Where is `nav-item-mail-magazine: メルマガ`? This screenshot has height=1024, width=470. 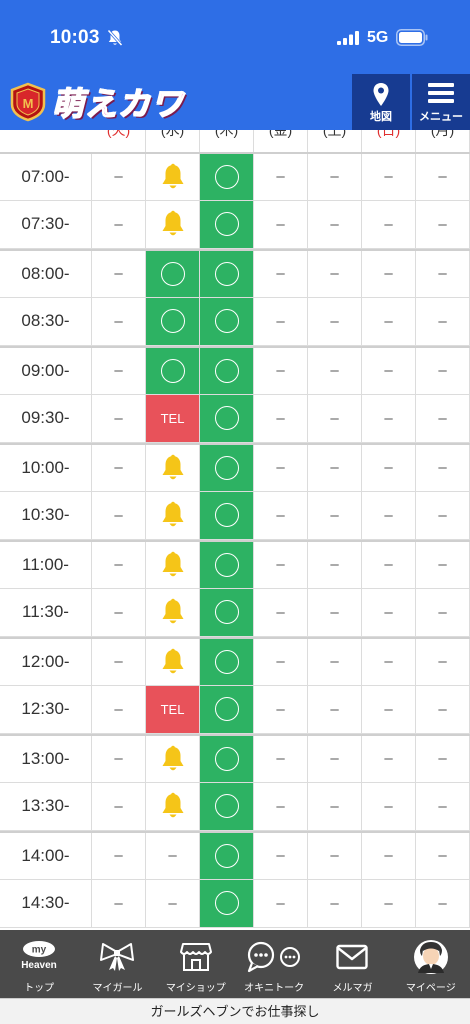 nav-item-mail-magazine: メルマガ is located at coordinates (352, 964).